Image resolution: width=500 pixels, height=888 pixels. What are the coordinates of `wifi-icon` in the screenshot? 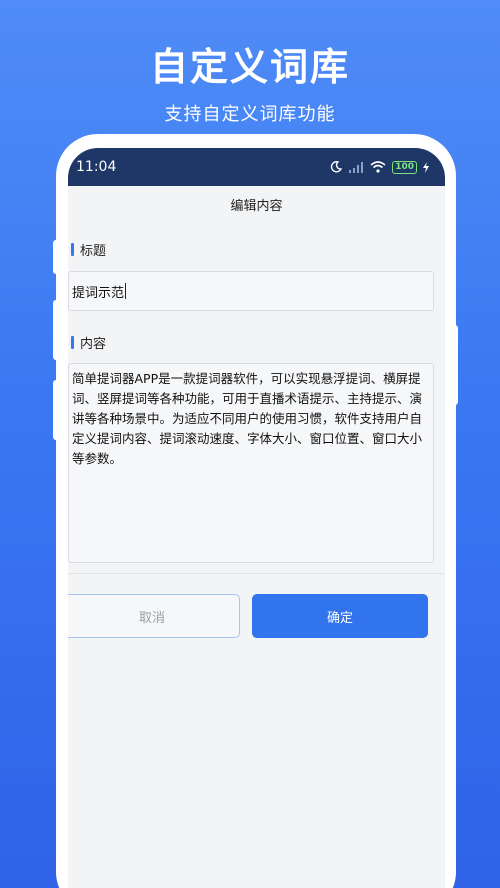 It's located at (378, 167).